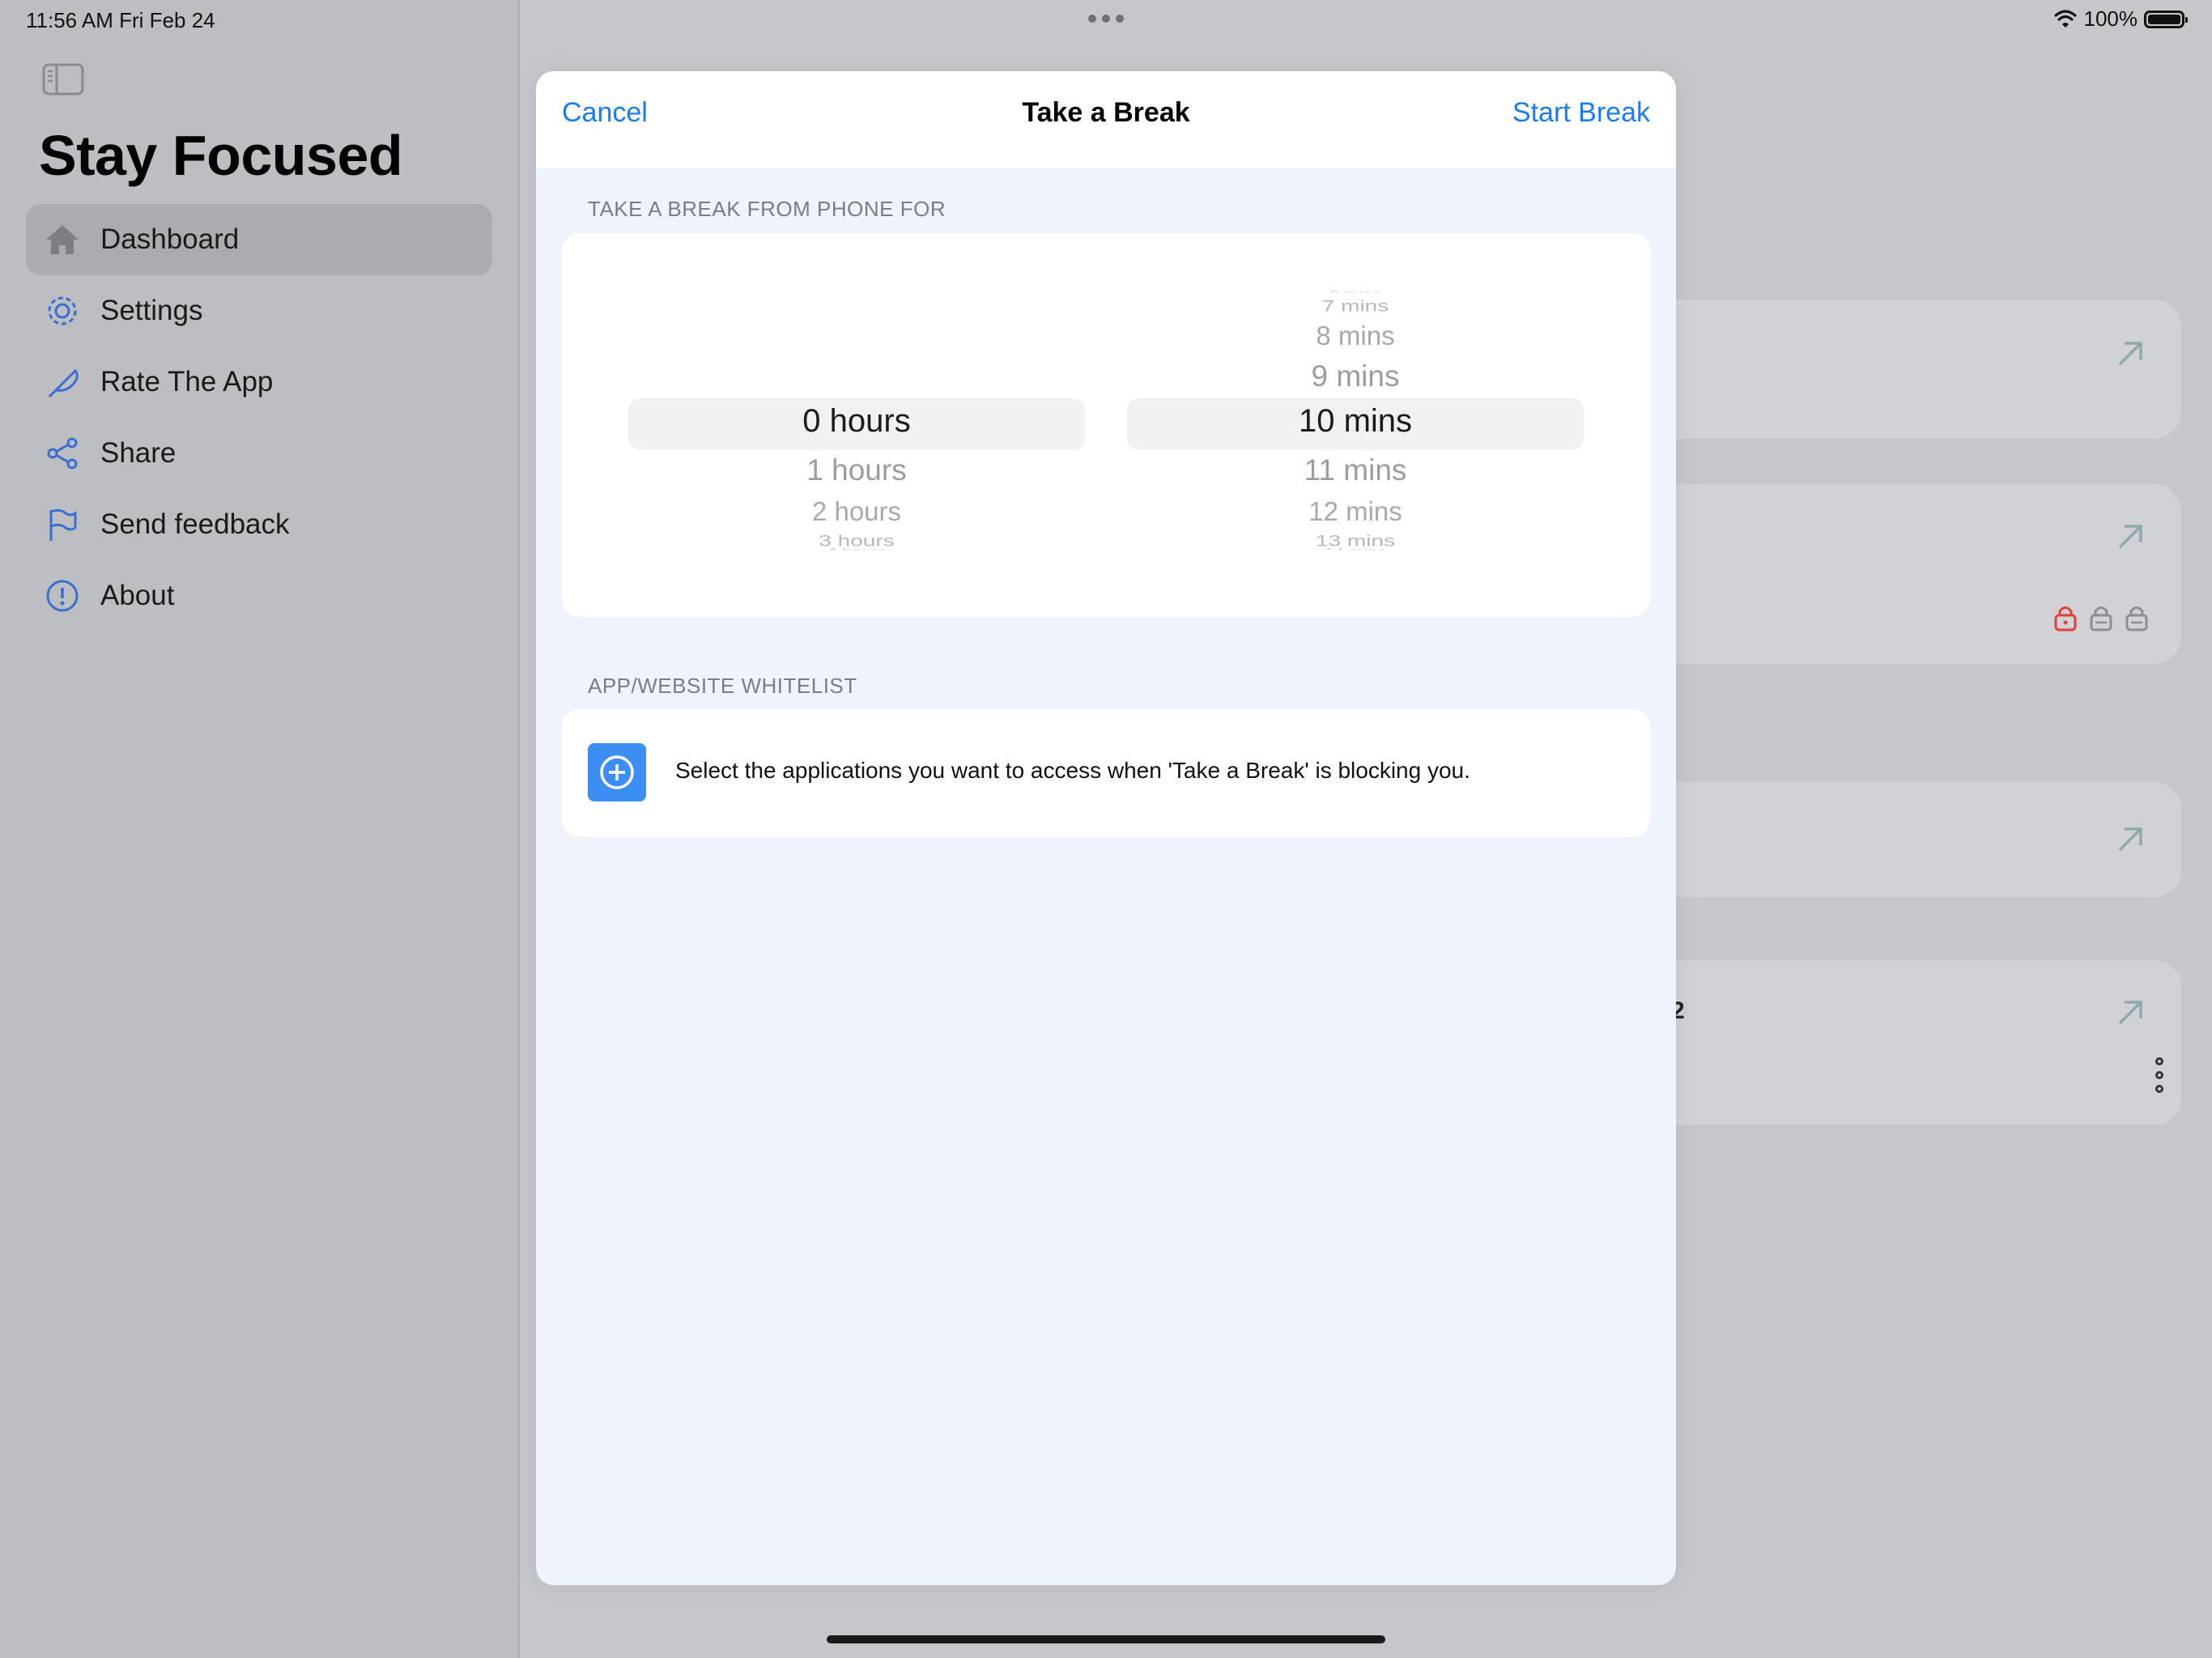 The width and height of the screenshot is (2212, 1658). What do you see at coordinates (1356, 291) in the screenshot?
I see `picker-option: 6 mins` at bounding box center [1356, 291].